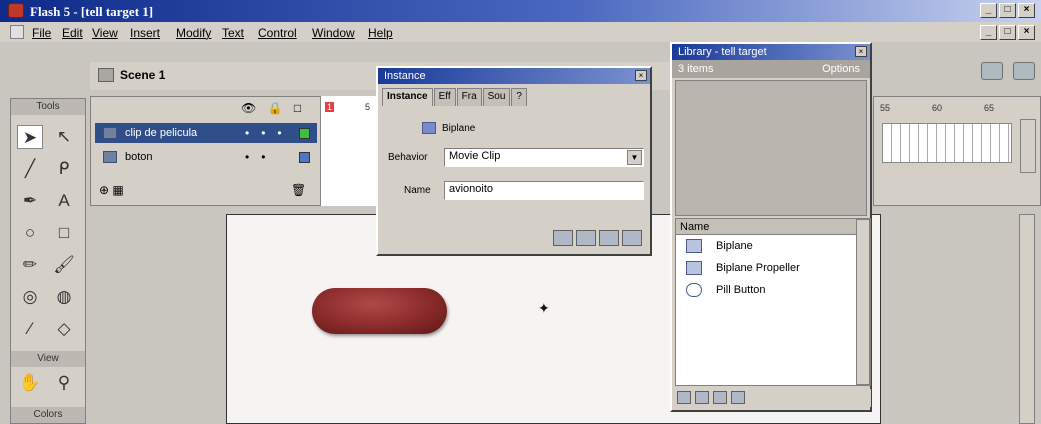 The width and height of the screenshot is (1041, 424). Describe the element at coordinates (734, 246) in the screenshot. I see `list-item-label: Biplane` at that location.